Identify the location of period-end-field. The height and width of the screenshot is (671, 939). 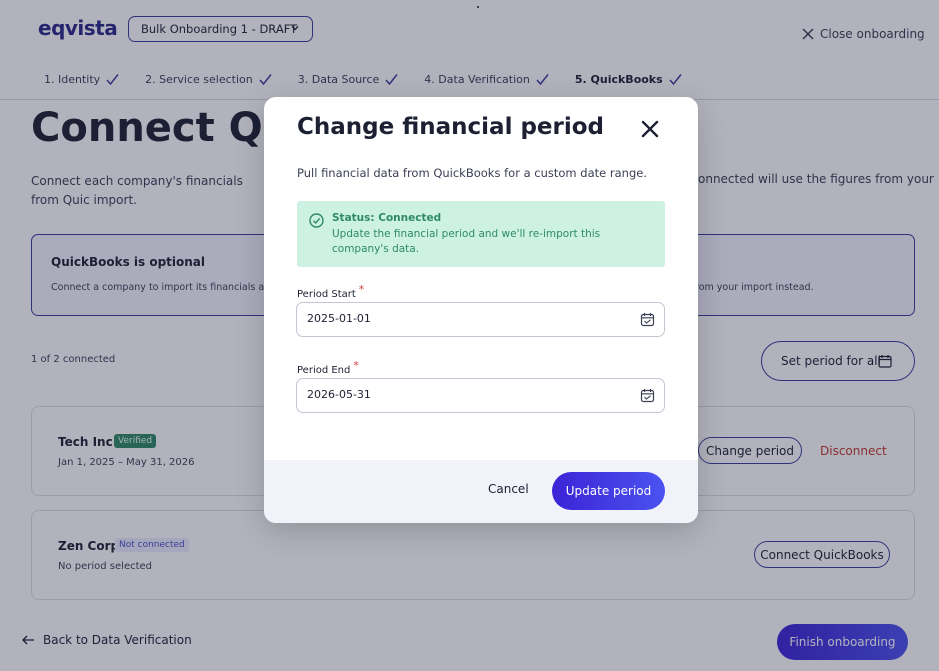
(480, 395).